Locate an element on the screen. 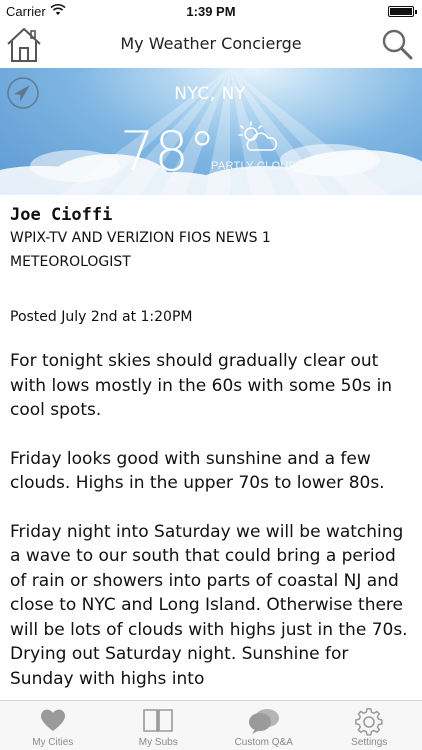 The image size is (422, 750). city-name: NYC, NY is located at coordinates (210, 94).